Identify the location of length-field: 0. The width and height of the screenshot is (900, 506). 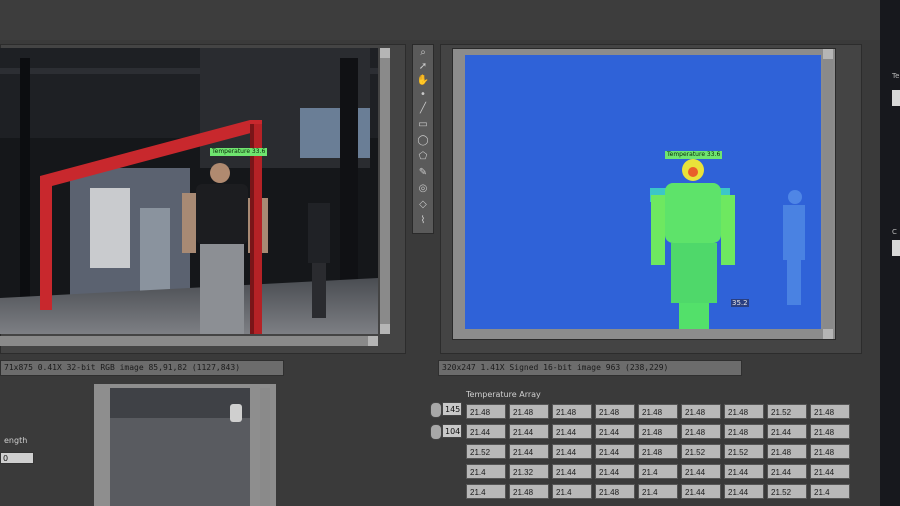
(17, 458).